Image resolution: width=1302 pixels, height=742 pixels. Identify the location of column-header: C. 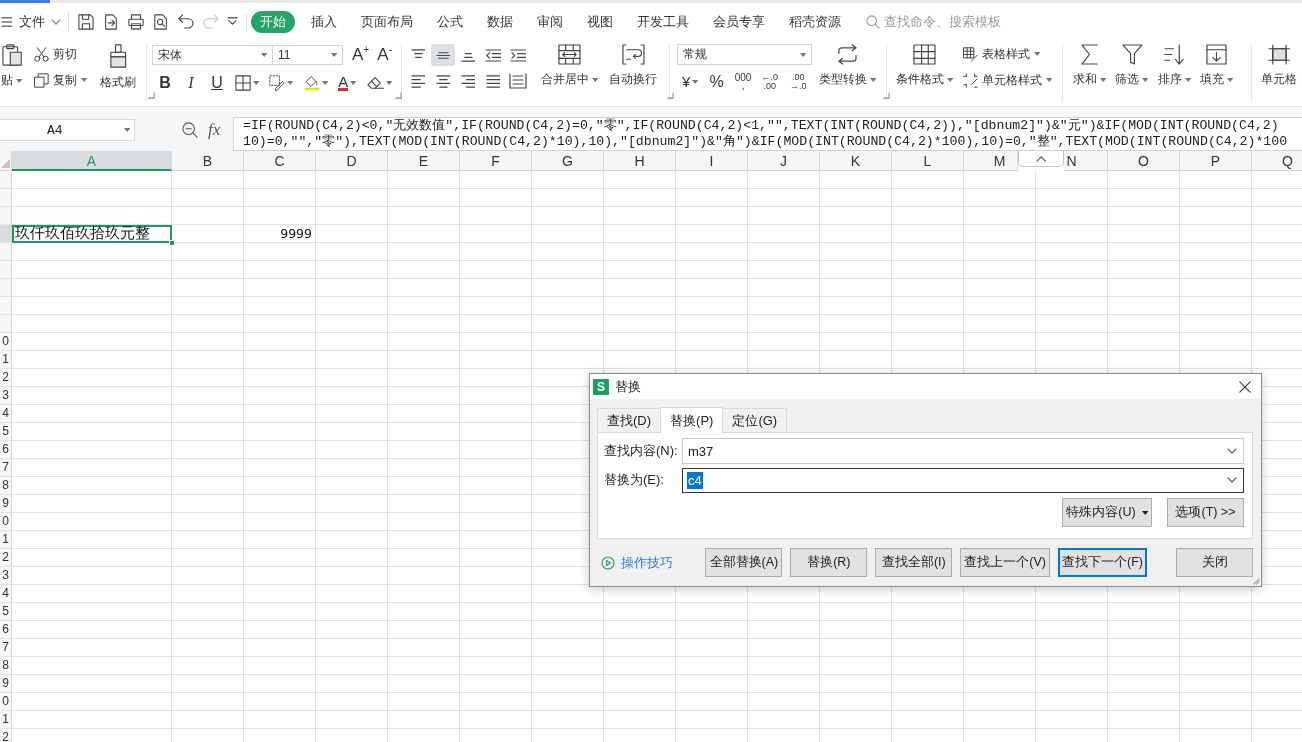
(280, 161).